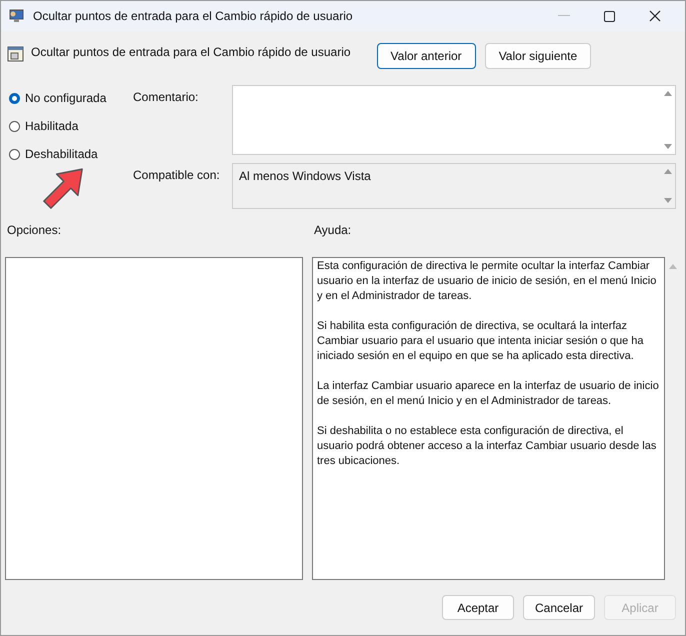 Image resolution: width=686 pixels, height=636 pixels. I want to click on computer-icon, so click(17, 16).